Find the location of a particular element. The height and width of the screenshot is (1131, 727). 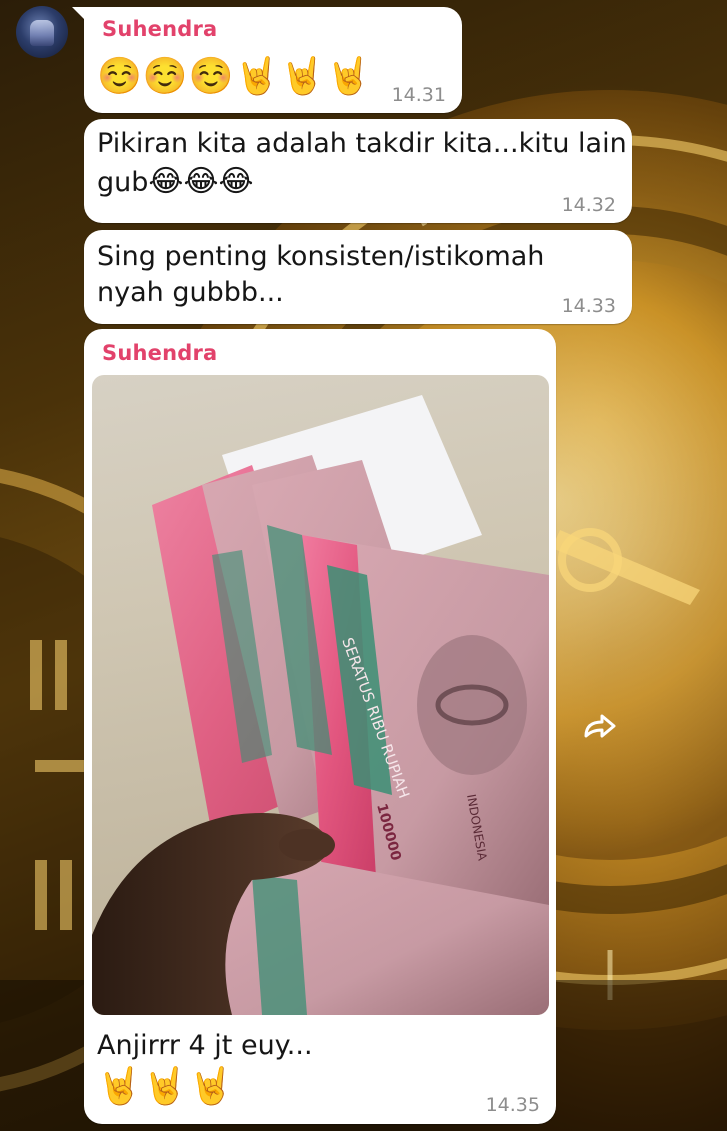

avatar-figure is located at coordinates (42, 33).